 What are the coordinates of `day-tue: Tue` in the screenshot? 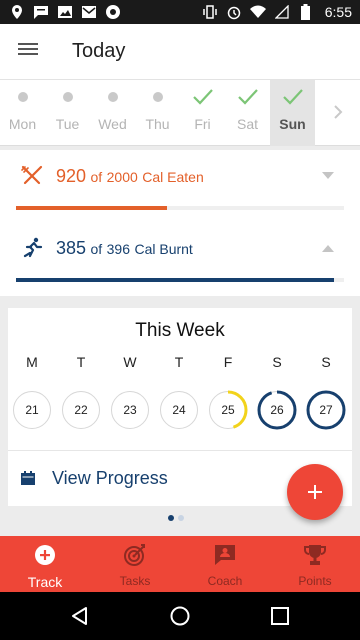 It's located at (67, 113).